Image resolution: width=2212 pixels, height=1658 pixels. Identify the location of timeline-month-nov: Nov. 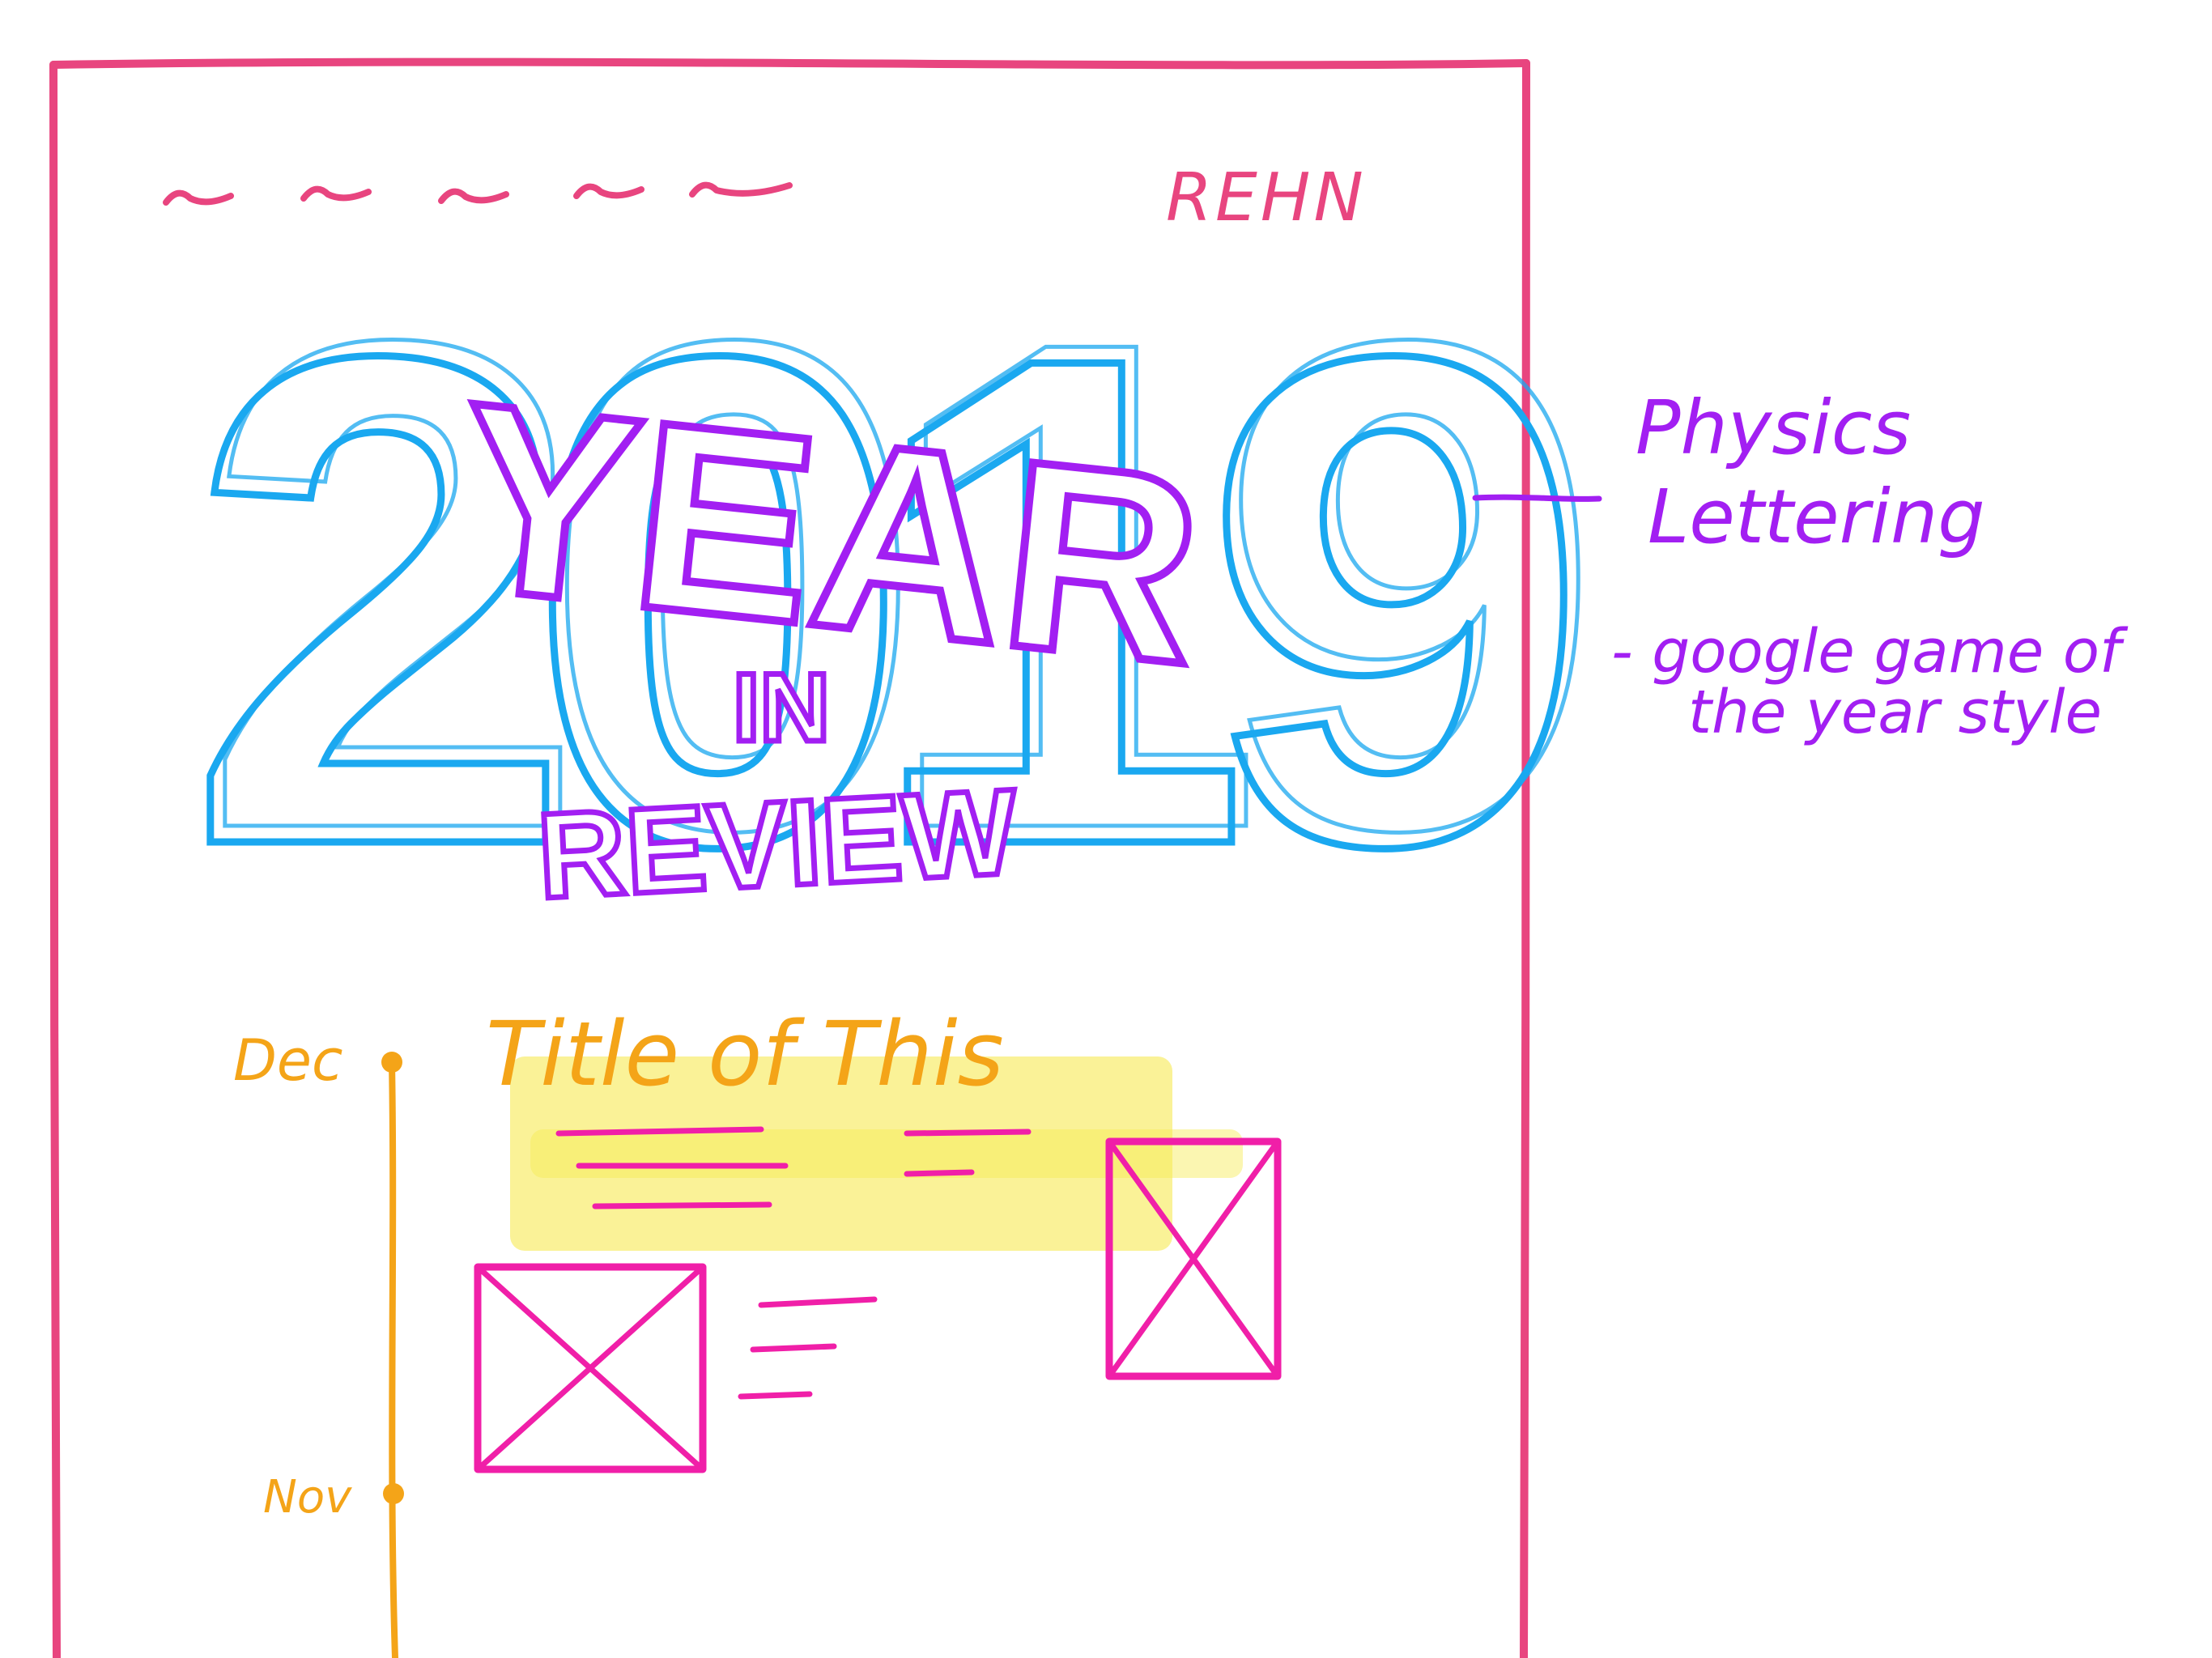
(307, 1497).